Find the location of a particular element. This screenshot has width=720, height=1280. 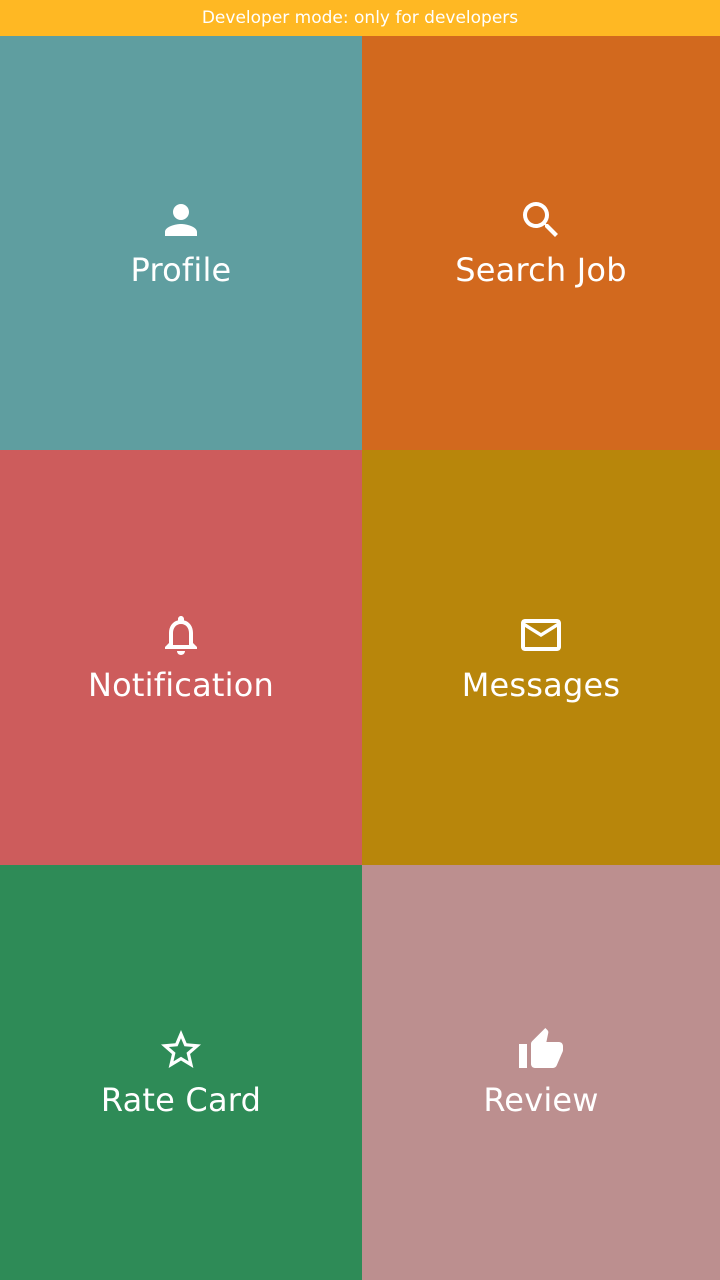

tile-search-job-label: Search Job is located at coordinates (541, 270).